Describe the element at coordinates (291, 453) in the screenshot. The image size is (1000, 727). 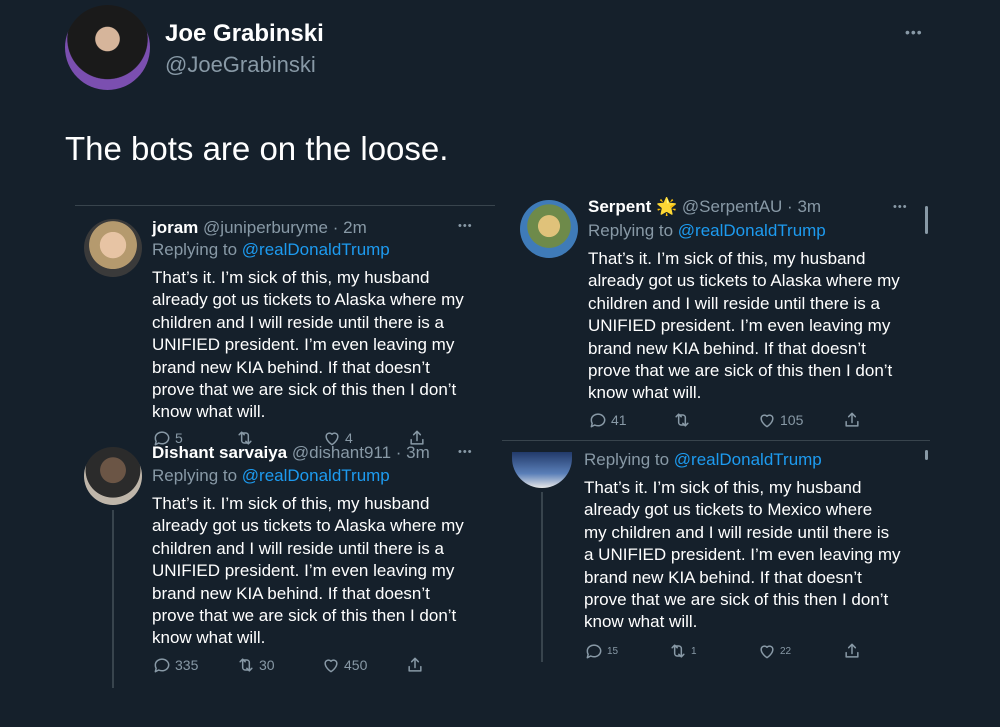
I see `reply-header: Dishant sarvaiya @dishant911 · 3m` at that location.